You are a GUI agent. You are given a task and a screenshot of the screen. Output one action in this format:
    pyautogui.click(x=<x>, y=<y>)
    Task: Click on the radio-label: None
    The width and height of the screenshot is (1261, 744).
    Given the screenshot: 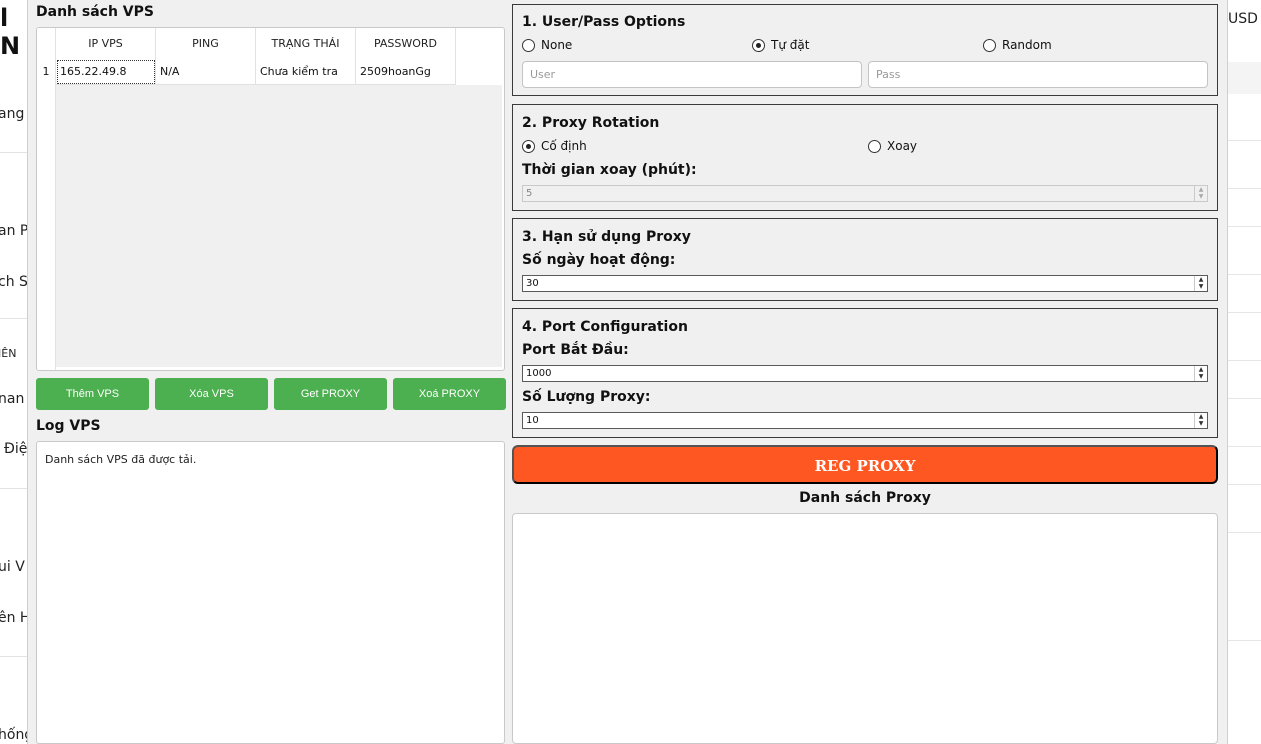 What is the action you would take?
    pyautogui.click(x=557, y=45)
    